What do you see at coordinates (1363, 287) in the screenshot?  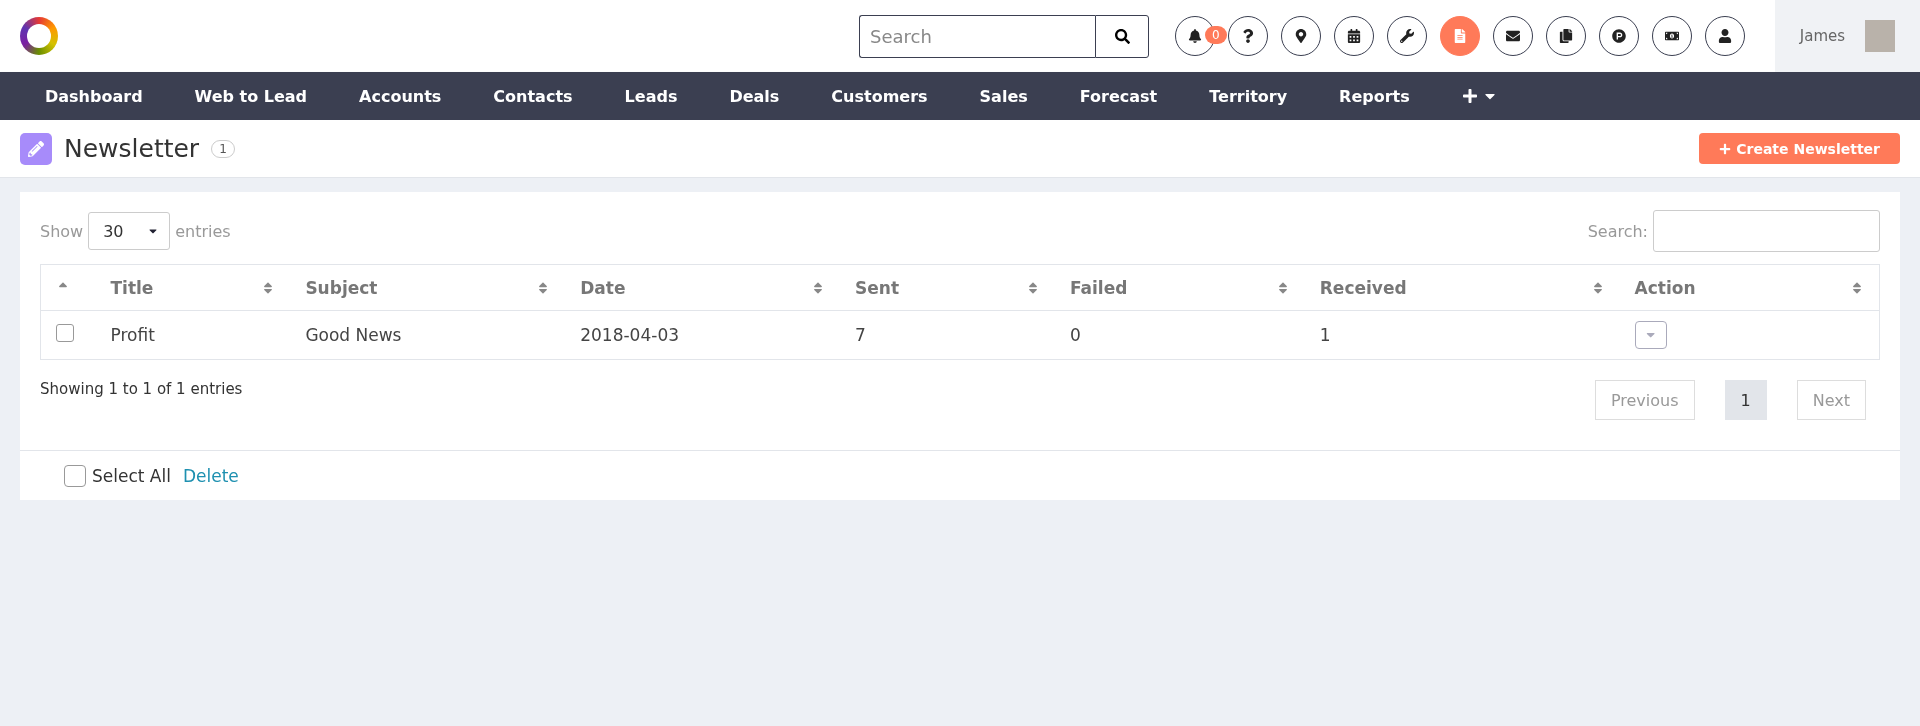 I see `column-header: Received` at bounding box center [1363, 287].